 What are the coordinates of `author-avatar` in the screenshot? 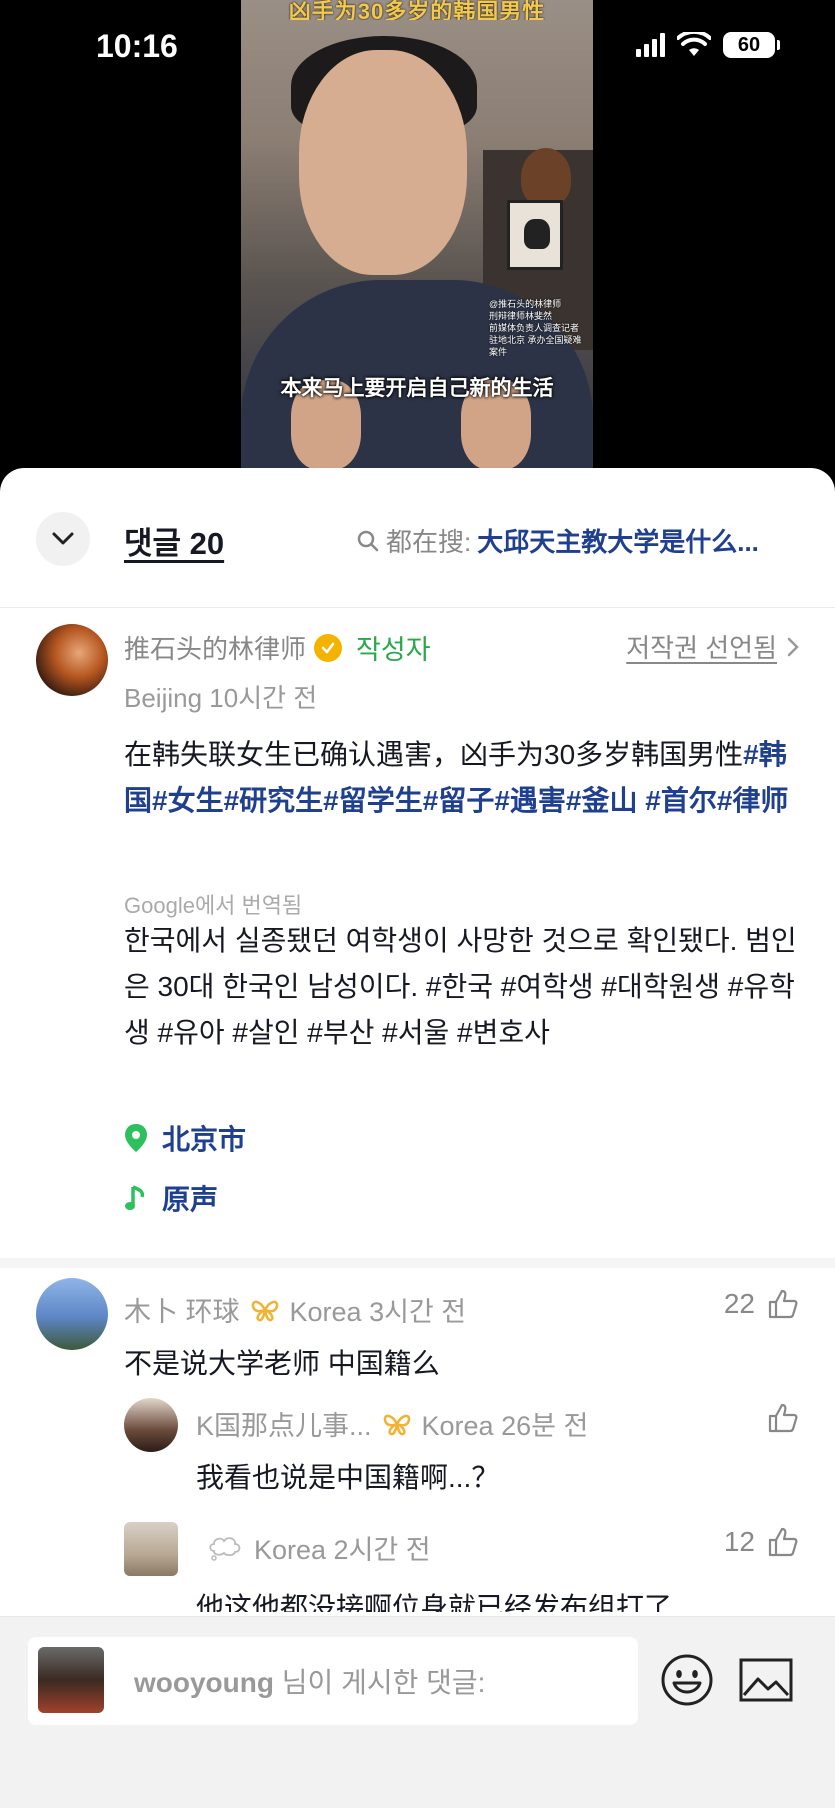 It's located at (72, 660).